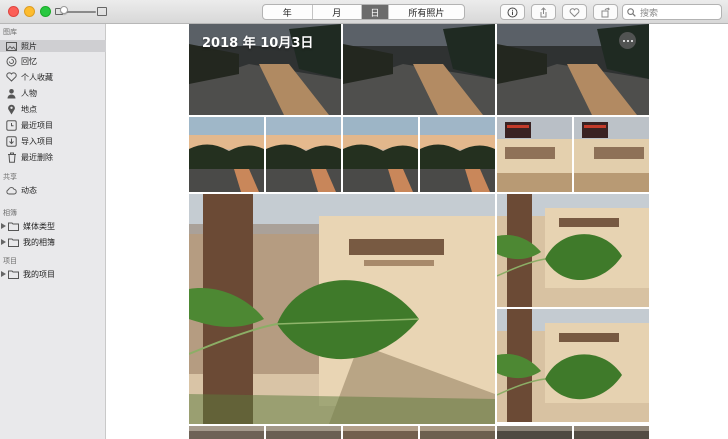 Image resolution: width=728 pixels, height=439 pixels. What do you see at coordinates (627, 40) in the screenshot?
I see `more-options-button` at bounding box center [627, 40].